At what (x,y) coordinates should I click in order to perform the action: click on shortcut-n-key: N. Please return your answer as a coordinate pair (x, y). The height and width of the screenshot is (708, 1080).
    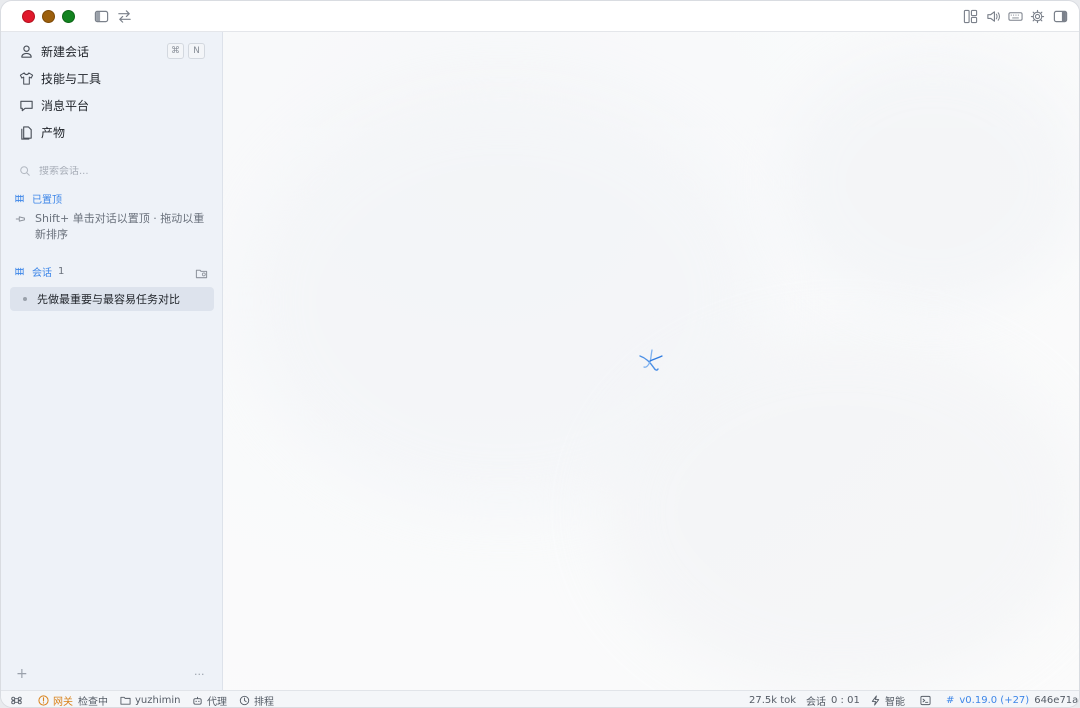
    Looking at the image, I should click on (196, 51).